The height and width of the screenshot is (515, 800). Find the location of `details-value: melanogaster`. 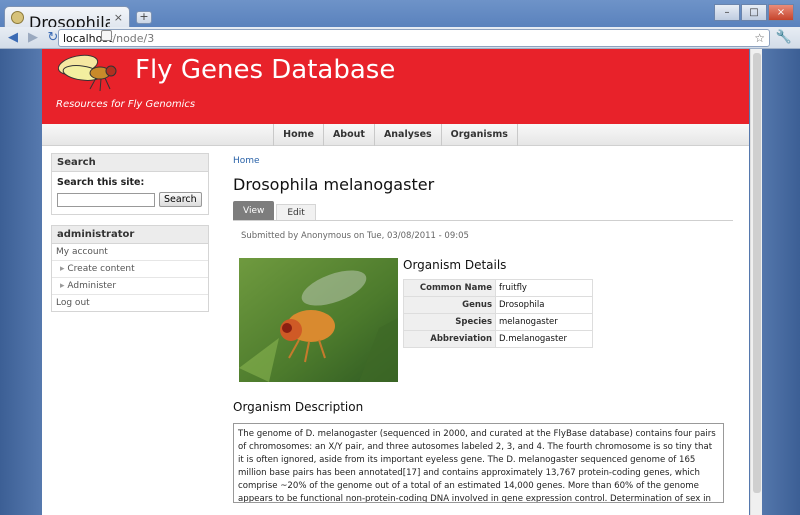

details-value: melanogaster is located at coordinates (544, 322).